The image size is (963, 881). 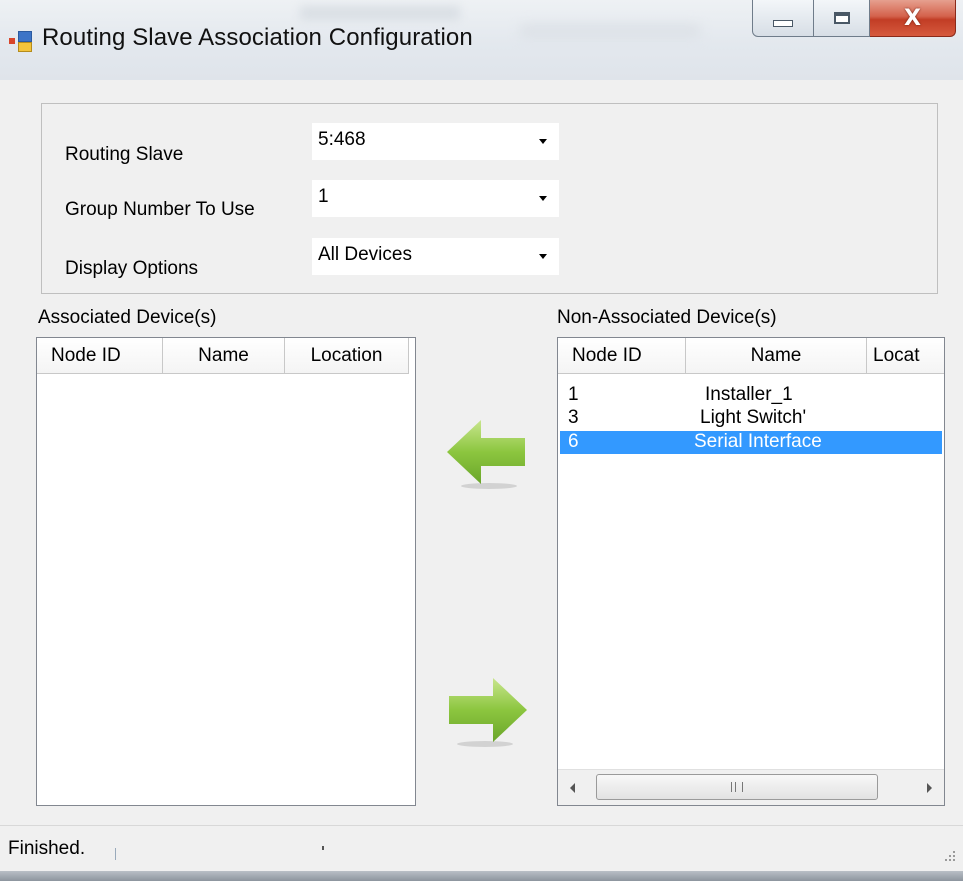 I want to click on resize-grip-icon, so click(x=948, y=858).